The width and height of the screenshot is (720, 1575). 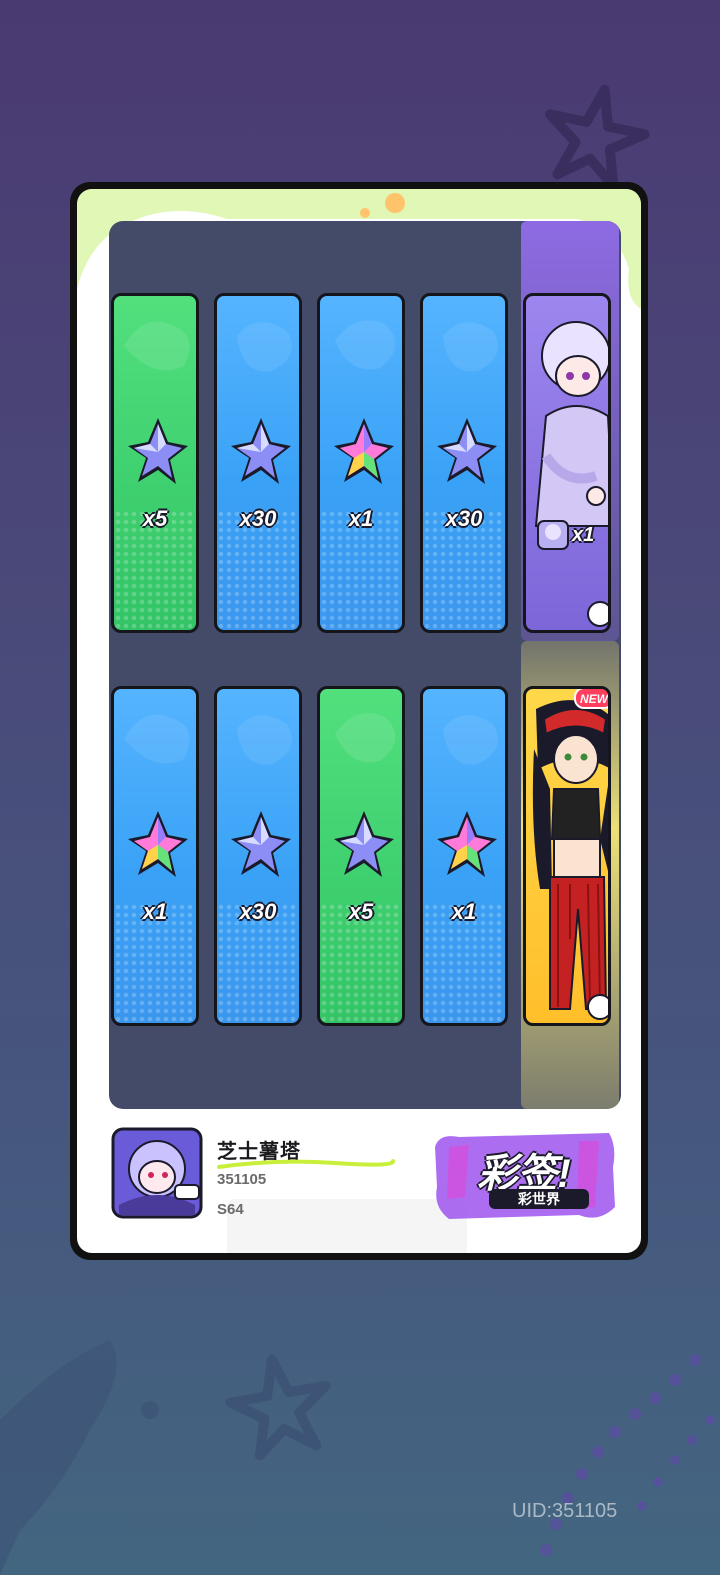 What do you see at coordinates (306, 1164) in the screenshot?
I see `name-underline-decoration` at bounding box center [306, 1164].